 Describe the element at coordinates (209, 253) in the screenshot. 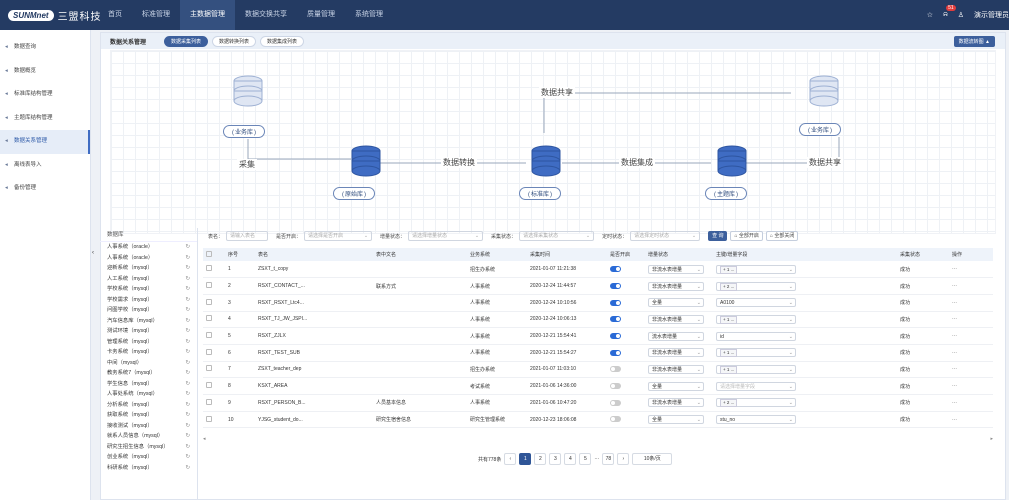

I see `select-all-checkbox` at that location.